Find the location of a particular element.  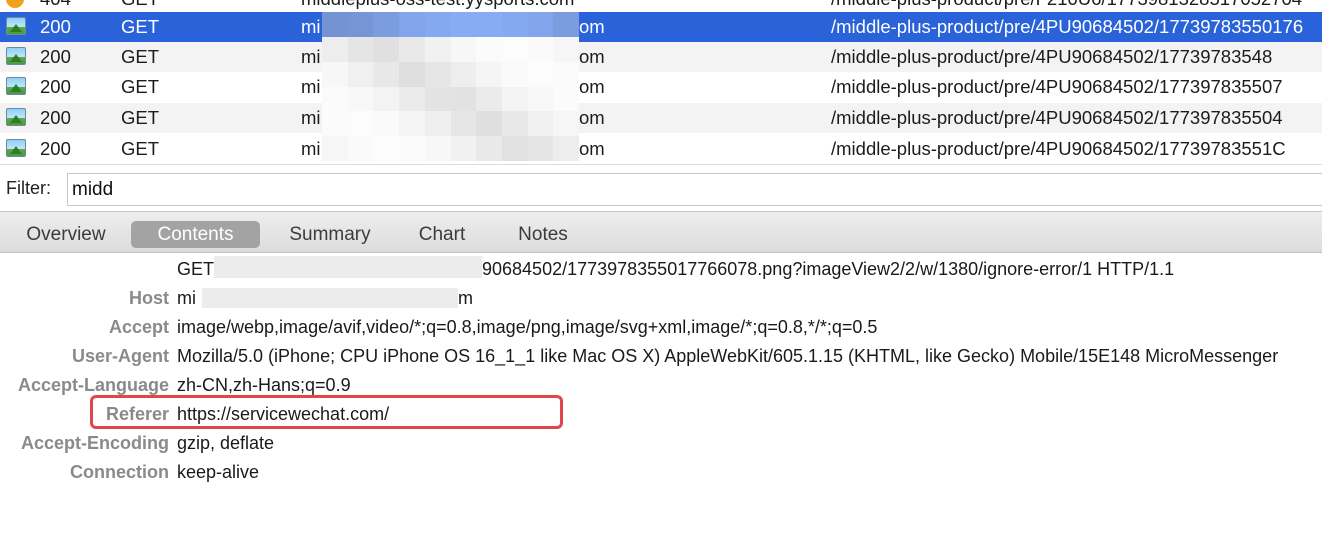

filter-bar: Filter: is located at coordinates (661, 187).